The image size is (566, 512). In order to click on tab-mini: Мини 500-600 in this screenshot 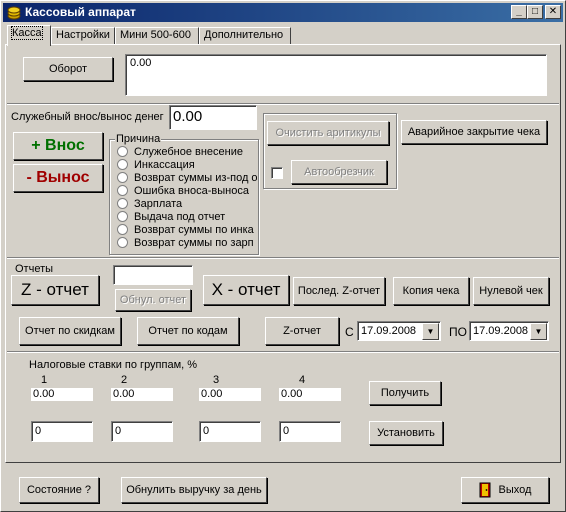, I will do `click(157, 36)`.